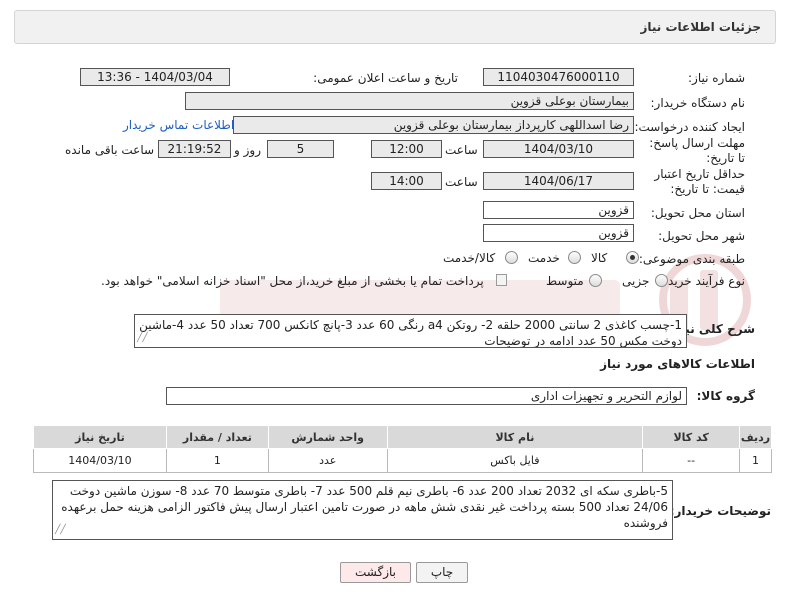 This screenshot has height=598, width=788. What do you see at coordinates (217, 460) in the screenshot?
I see `cell-qty: 1` at bounding box center [217, 460].